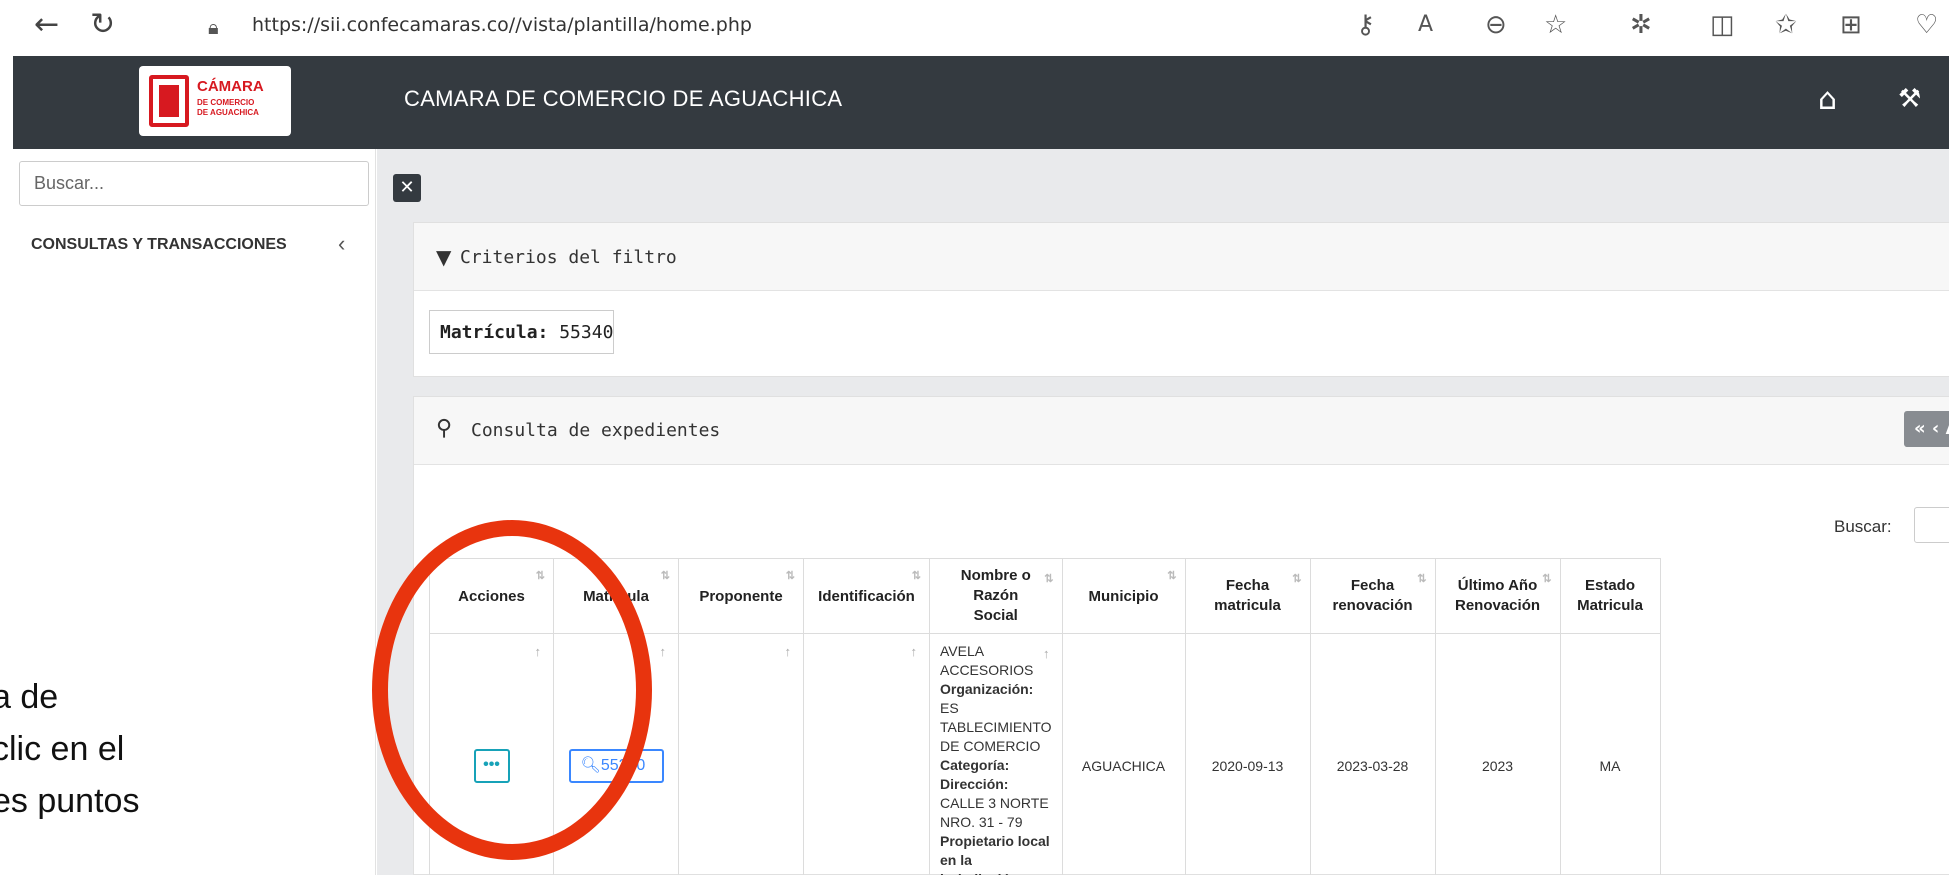  I want to click on health-icon: ♡, so click(1926, 25).